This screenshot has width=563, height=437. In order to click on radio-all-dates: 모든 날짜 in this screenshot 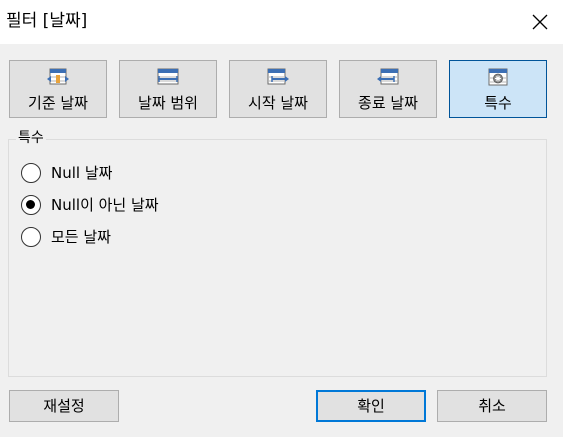, I will do `click(66, 237)`.